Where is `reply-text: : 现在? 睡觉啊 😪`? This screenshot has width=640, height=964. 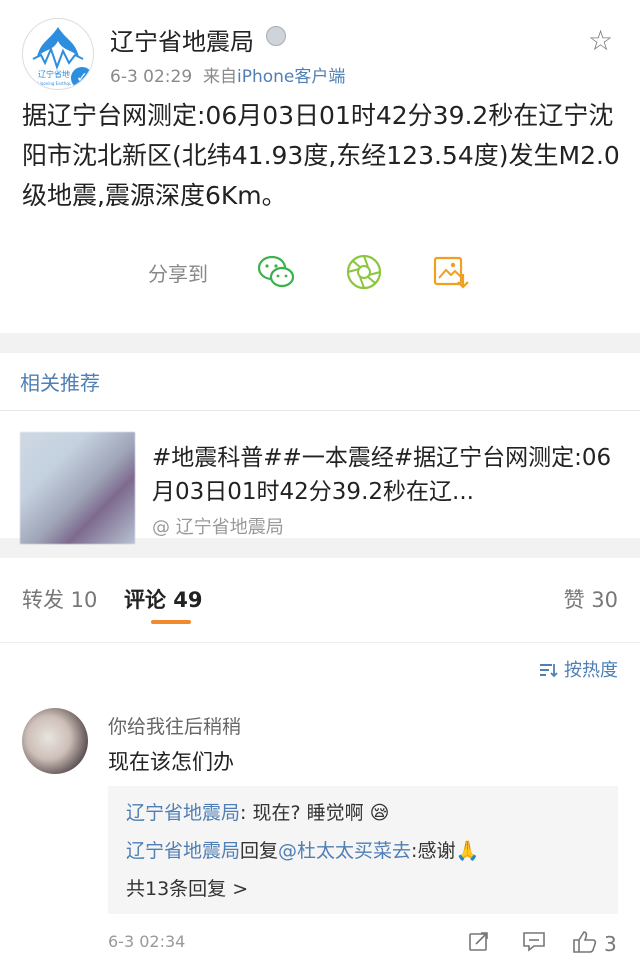
reply-text: : 现在? 睡觉啊 😪 is located at coordinates (315, 813).